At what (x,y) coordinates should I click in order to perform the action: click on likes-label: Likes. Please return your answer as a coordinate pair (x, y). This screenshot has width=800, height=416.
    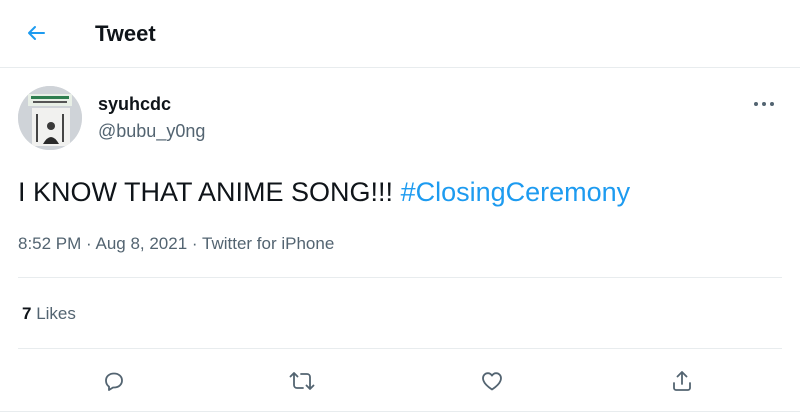
    Looking at the image, I should click on (56, 313).